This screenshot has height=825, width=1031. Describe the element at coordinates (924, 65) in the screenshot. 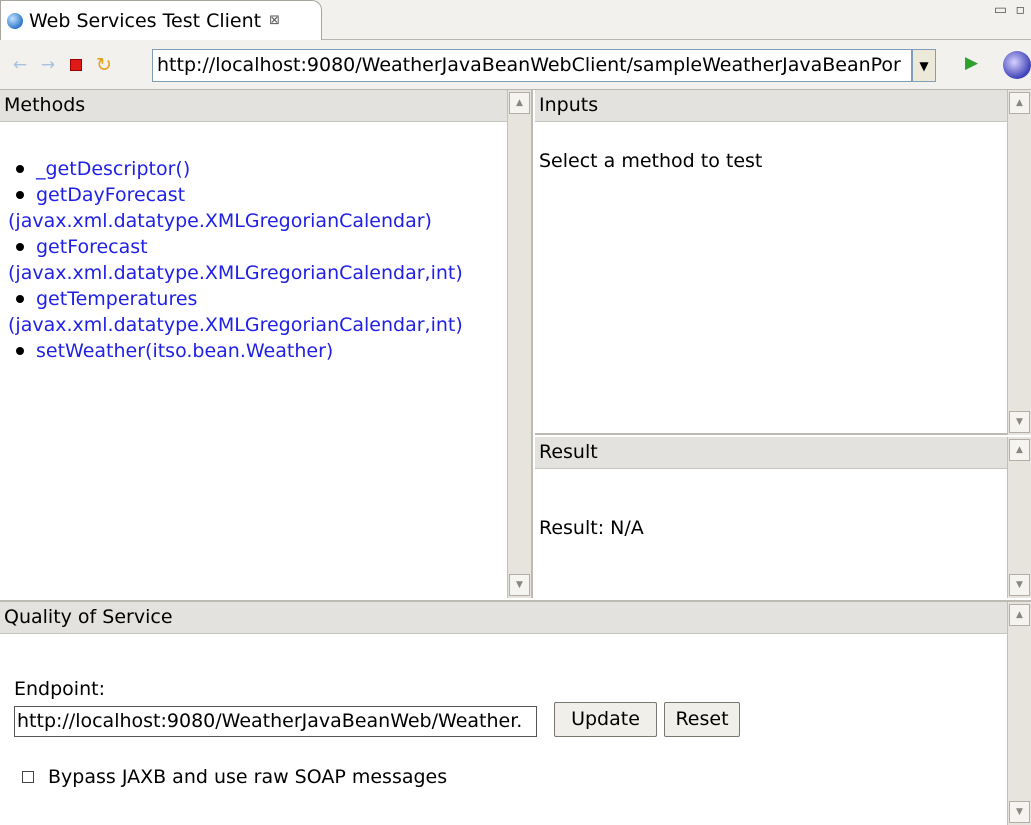

I see `url-dropdown-icon: ▼` at that location.